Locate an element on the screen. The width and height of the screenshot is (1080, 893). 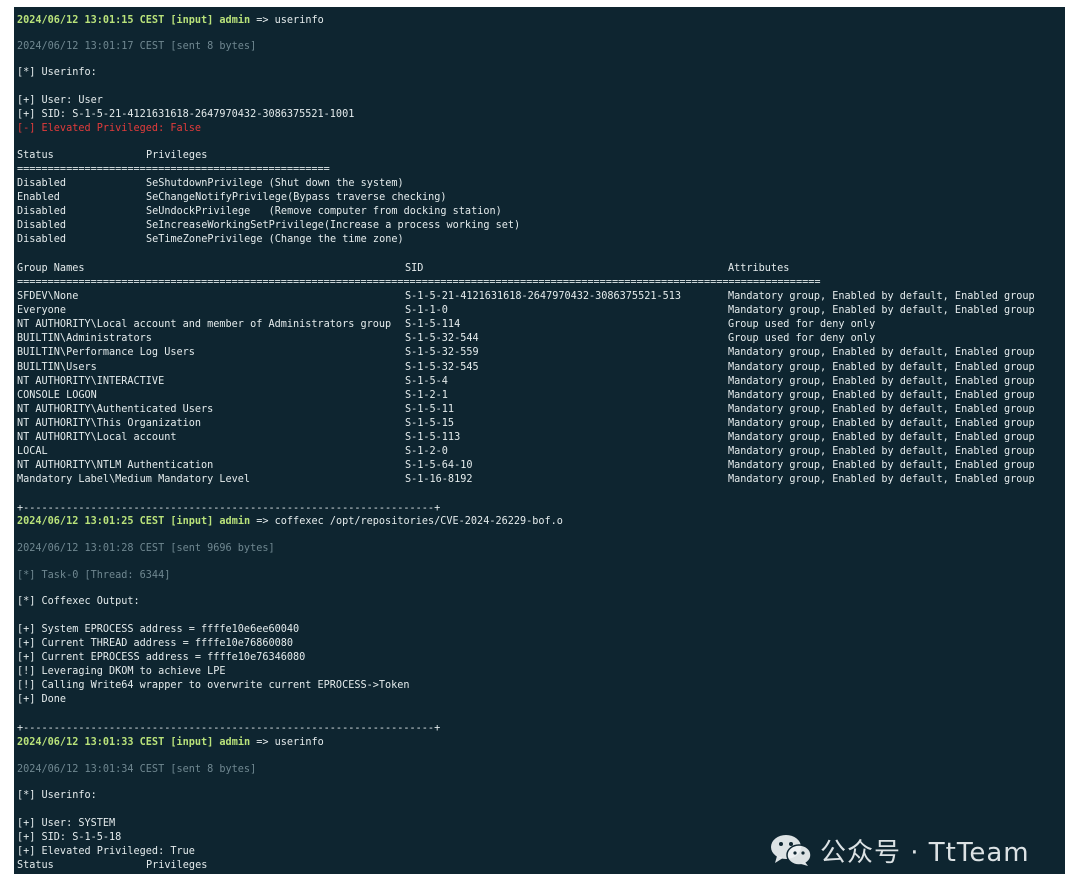
user-line: [+] User: SYSTEM is located at coordinates (66, 823).